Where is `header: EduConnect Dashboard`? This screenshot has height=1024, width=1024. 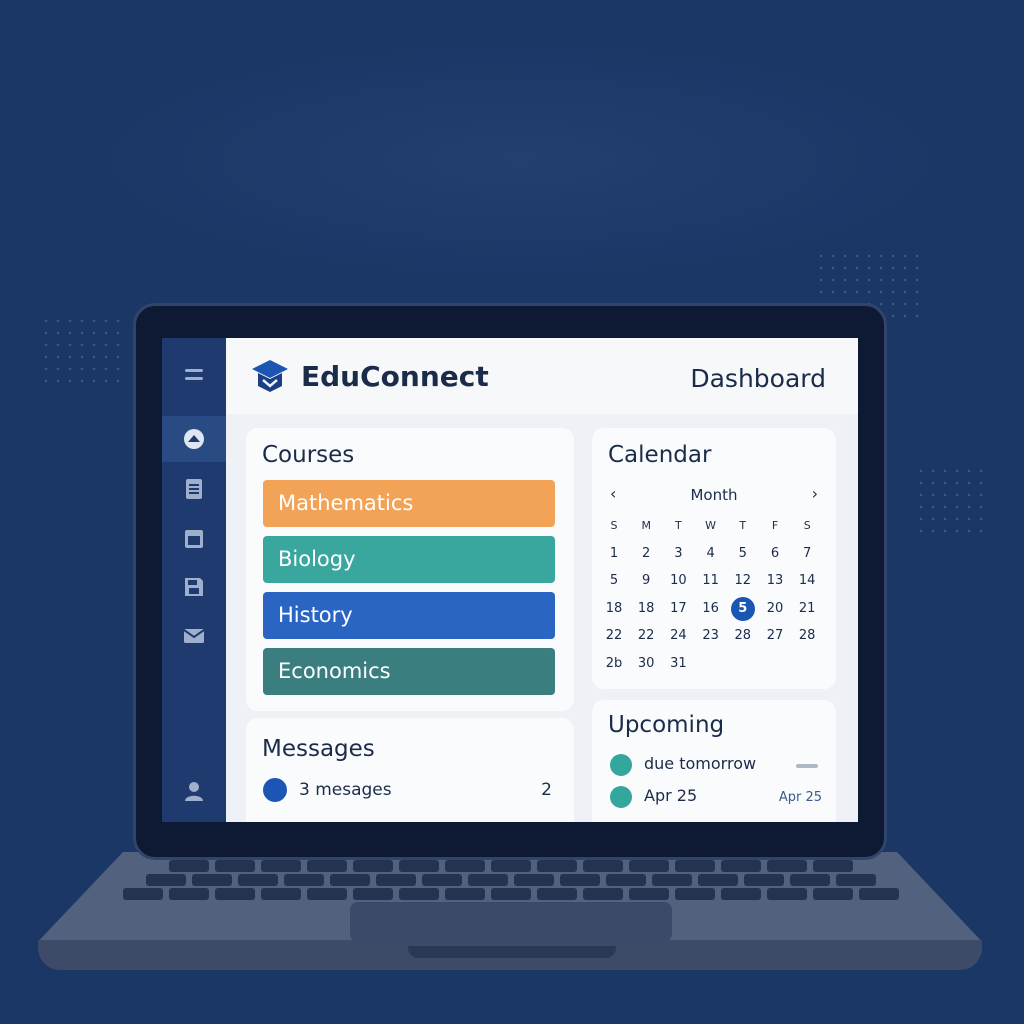 header: EduConnect Dashboard is located at coordinates (542, 376).